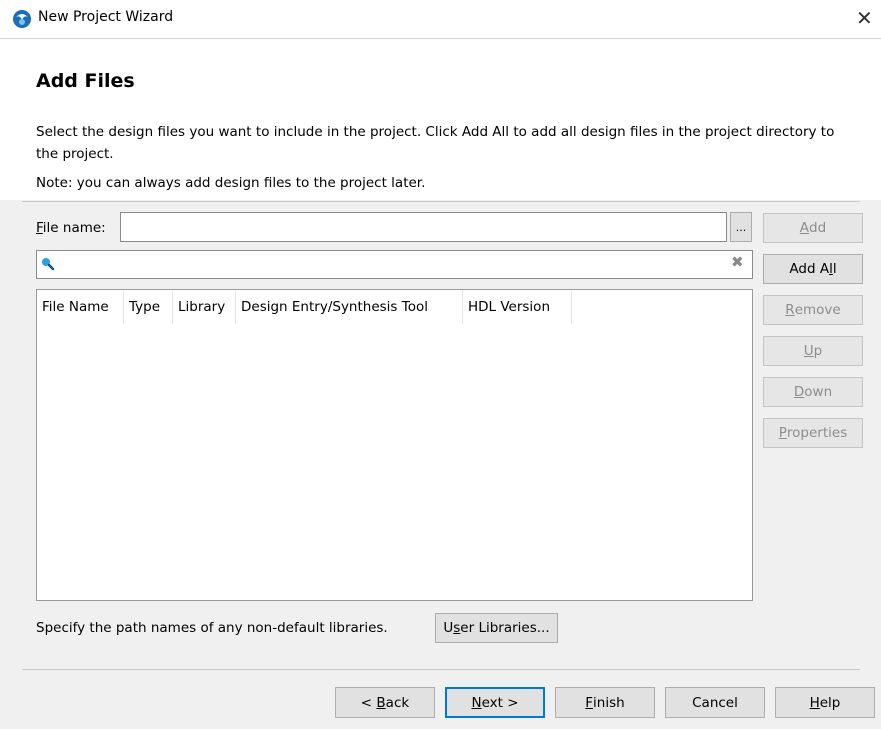  I want to click on close-icon: ✕, so click(864, 18).